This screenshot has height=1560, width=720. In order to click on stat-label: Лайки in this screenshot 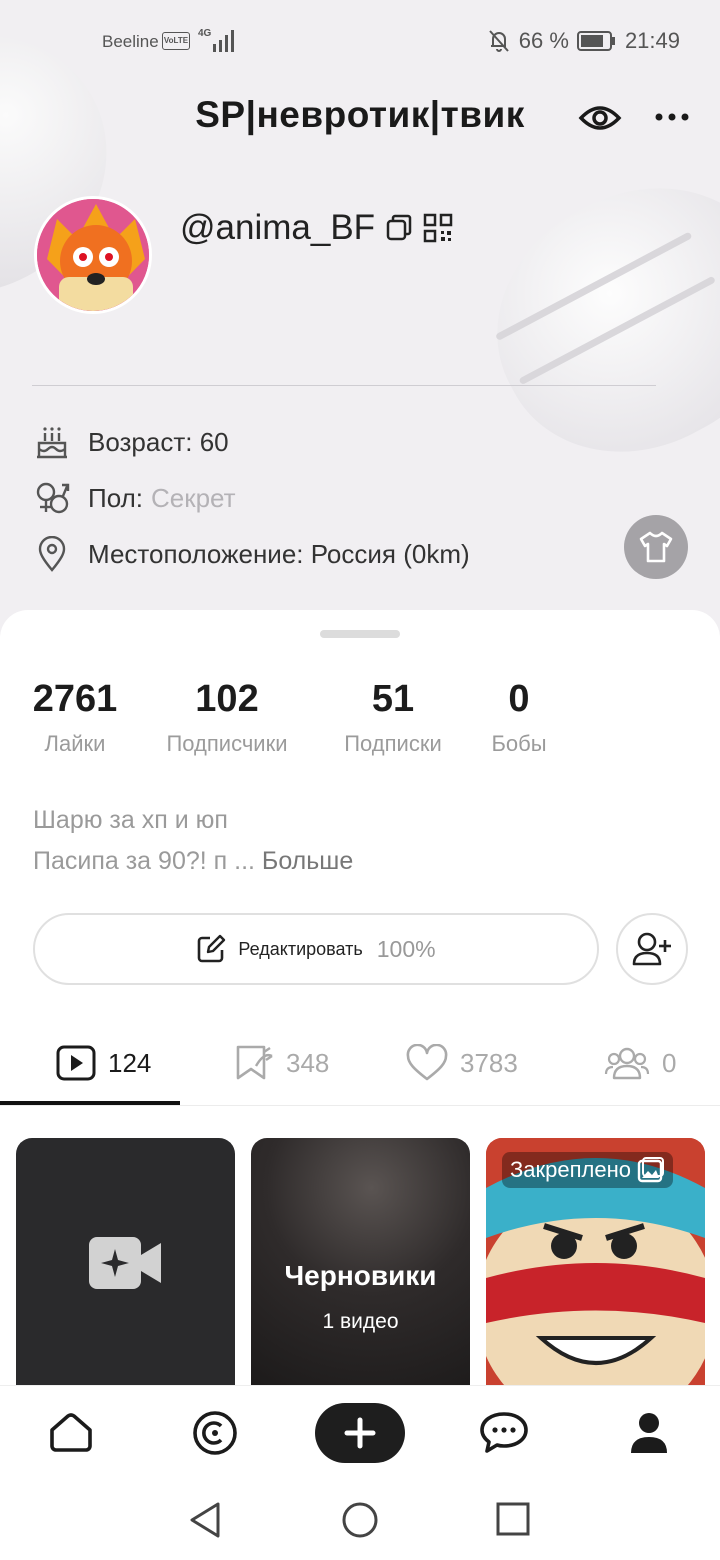, I will do `click(75, 743)`.